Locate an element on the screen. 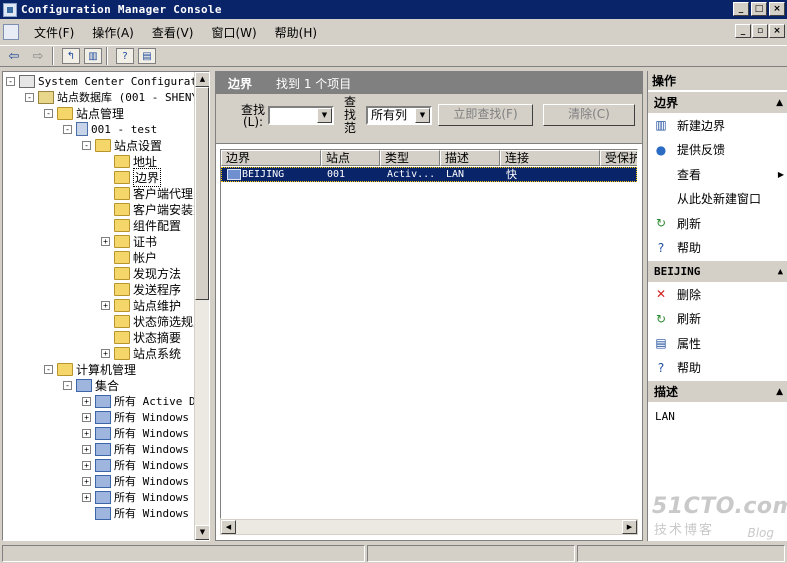 The width and height of the screenshot is (787, 563). tree-item: 状态筛选规则 is located at coordinates (153, 321).